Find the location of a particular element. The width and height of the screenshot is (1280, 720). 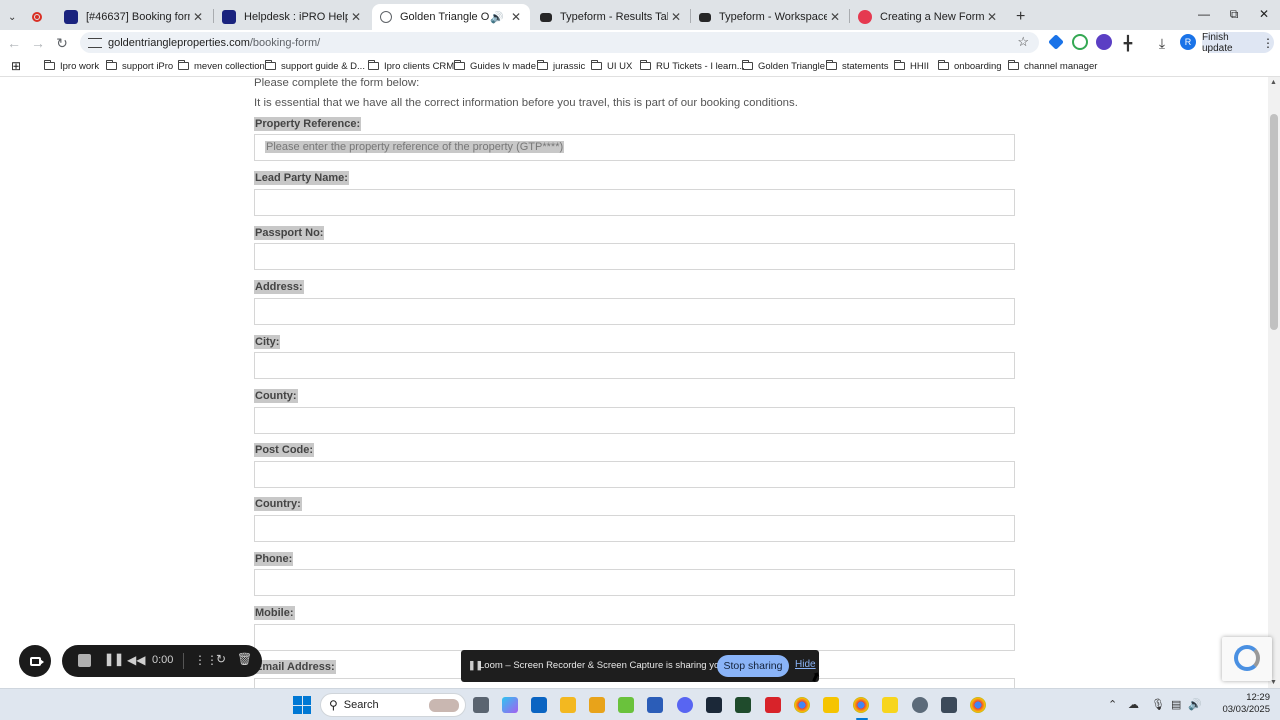

tab-typeform-results: Typeform - Results Table ✕ is located at coordinates (611, 17).